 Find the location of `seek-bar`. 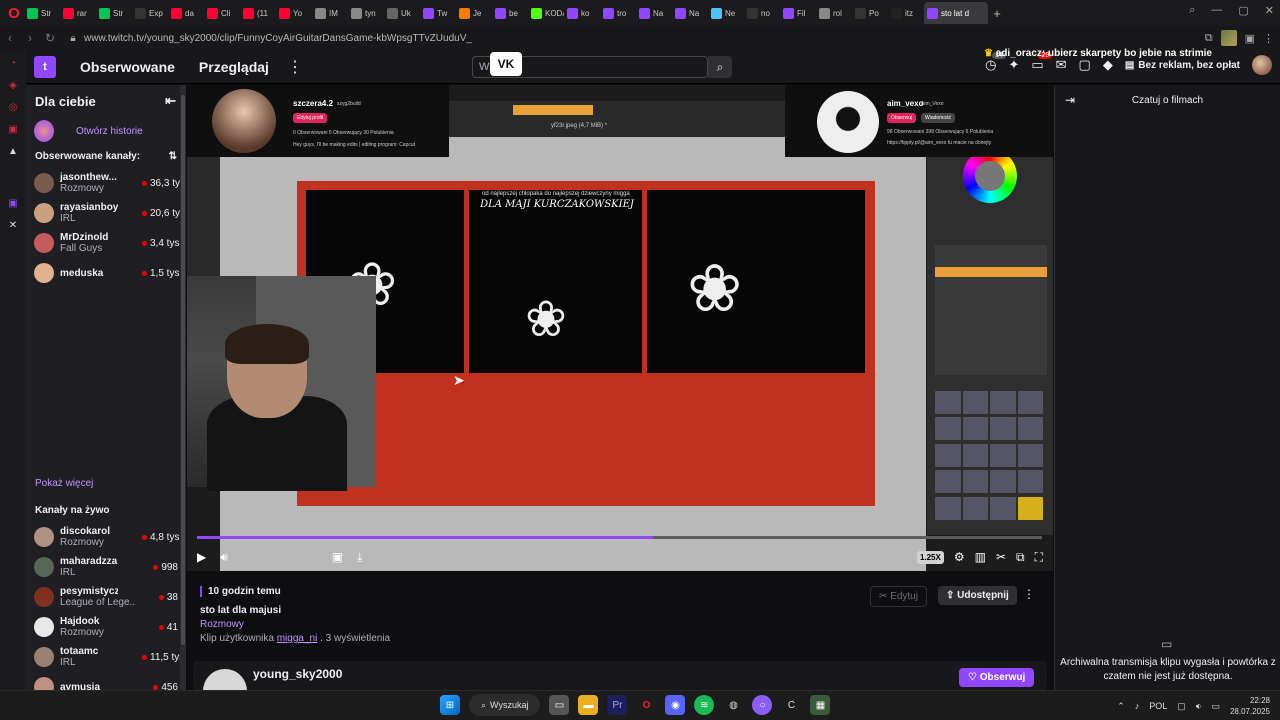

seek-bar is located at coordinates (619, 537).